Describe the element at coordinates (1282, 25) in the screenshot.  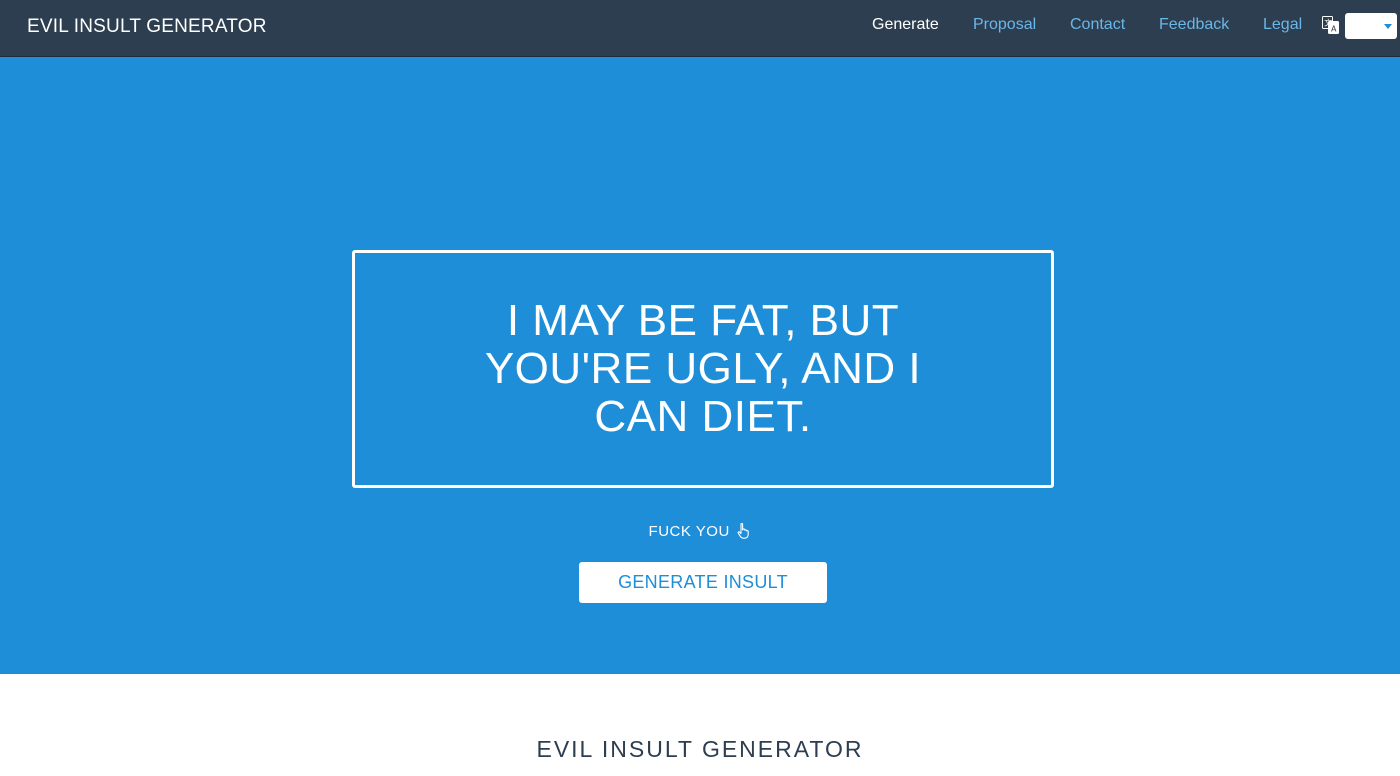
I see `nav-legal: Legal` at that location.